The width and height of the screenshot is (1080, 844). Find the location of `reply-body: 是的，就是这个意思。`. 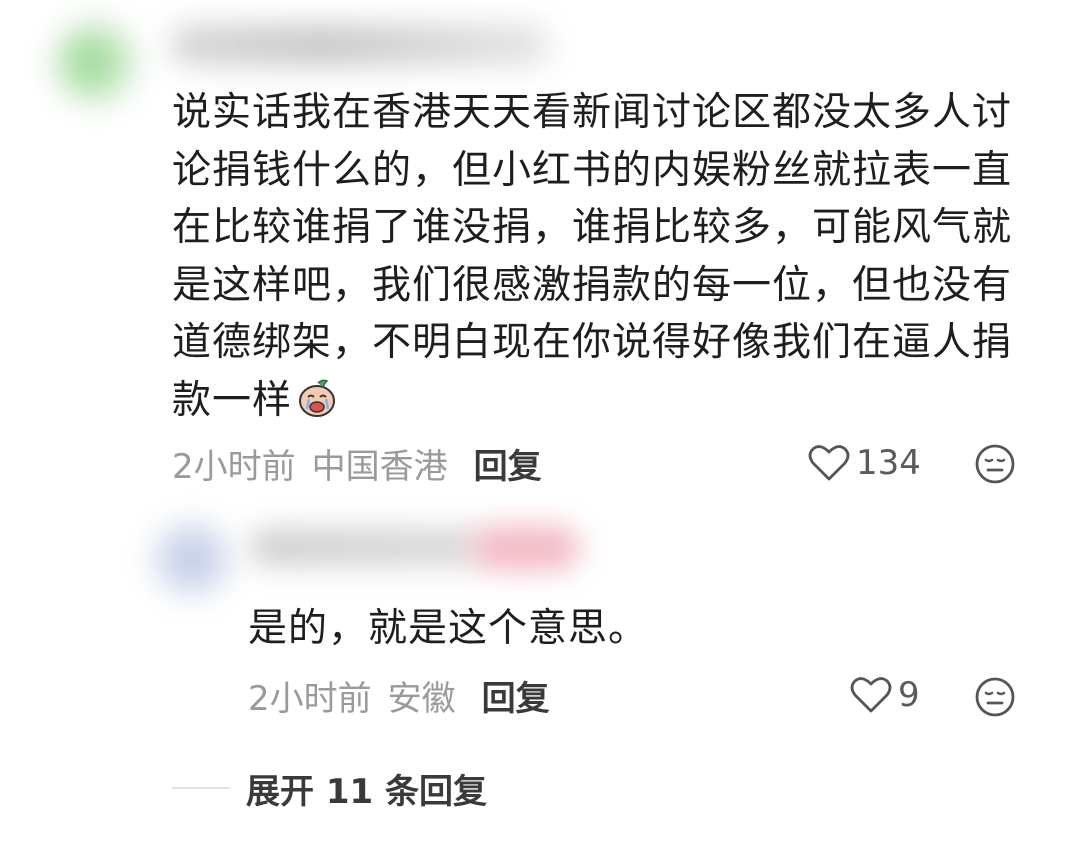

reply-body: 是的，就是这个意思。 is located at coordinates (448, 628).